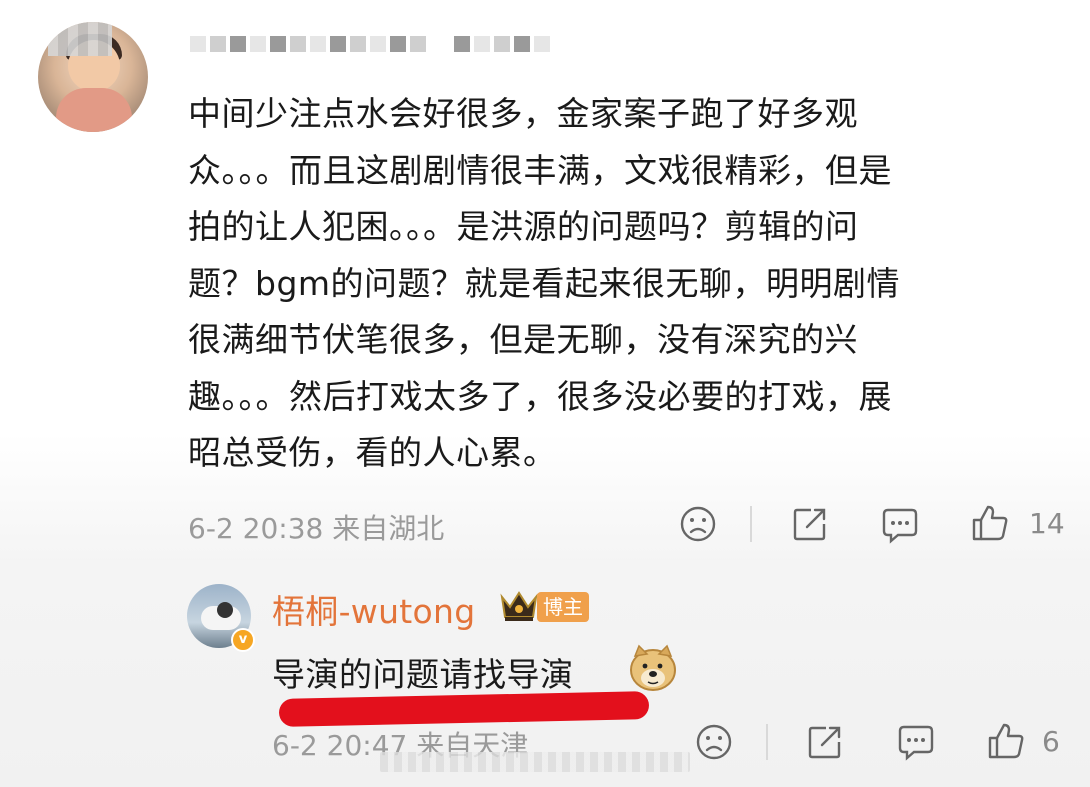  I want to click on comment-line: 众。。。而且这剧剧情很丰满，文戏很精彩，但是, so click(540, 170).